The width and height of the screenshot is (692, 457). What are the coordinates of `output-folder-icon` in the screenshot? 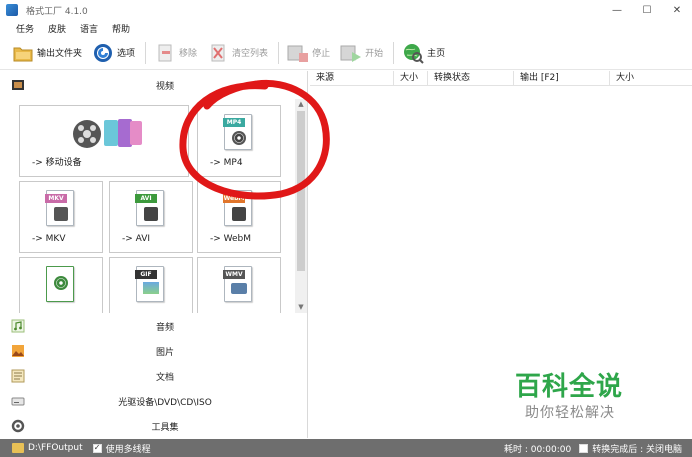 It's located at (18, 448).